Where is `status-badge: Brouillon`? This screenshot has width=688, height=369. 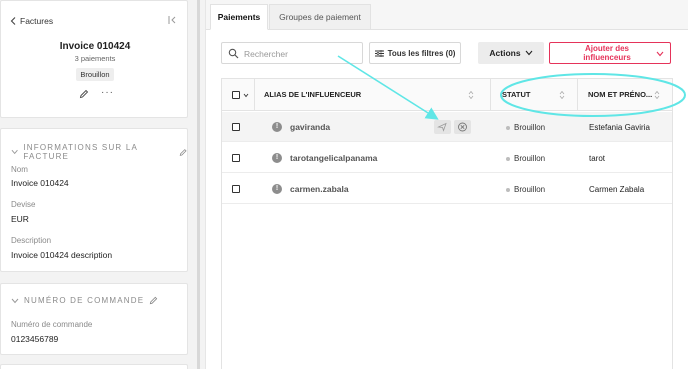
status-badge: Brouillon is located at coordinates (95, 74).